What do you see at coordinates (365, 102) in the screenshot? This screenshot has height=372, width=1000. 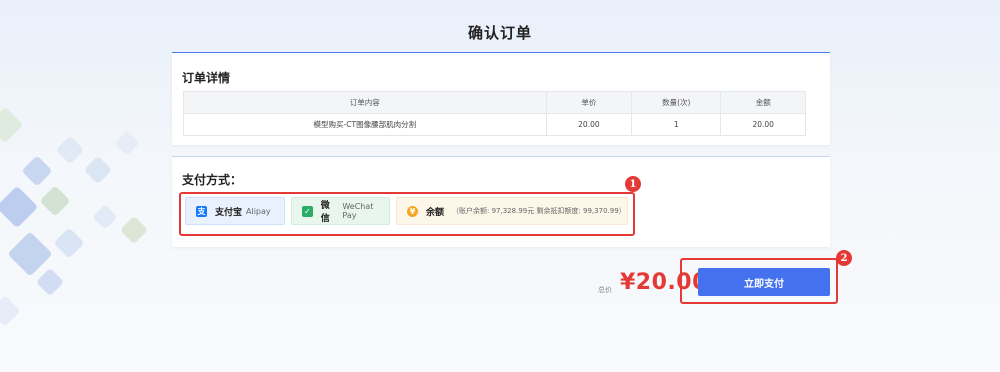 I see `column-header-content: 订单内容` at bounding box center [365, 102].